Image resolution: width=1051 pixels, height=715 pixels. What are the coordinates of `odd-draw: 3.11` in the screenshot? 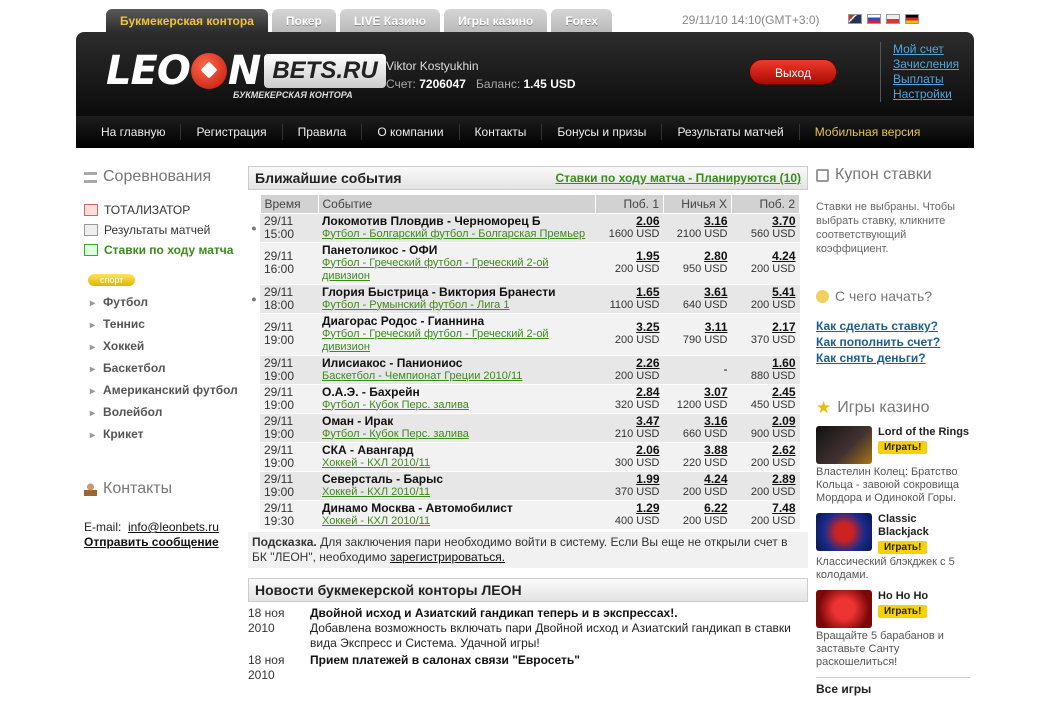 It's located at (698, 327).